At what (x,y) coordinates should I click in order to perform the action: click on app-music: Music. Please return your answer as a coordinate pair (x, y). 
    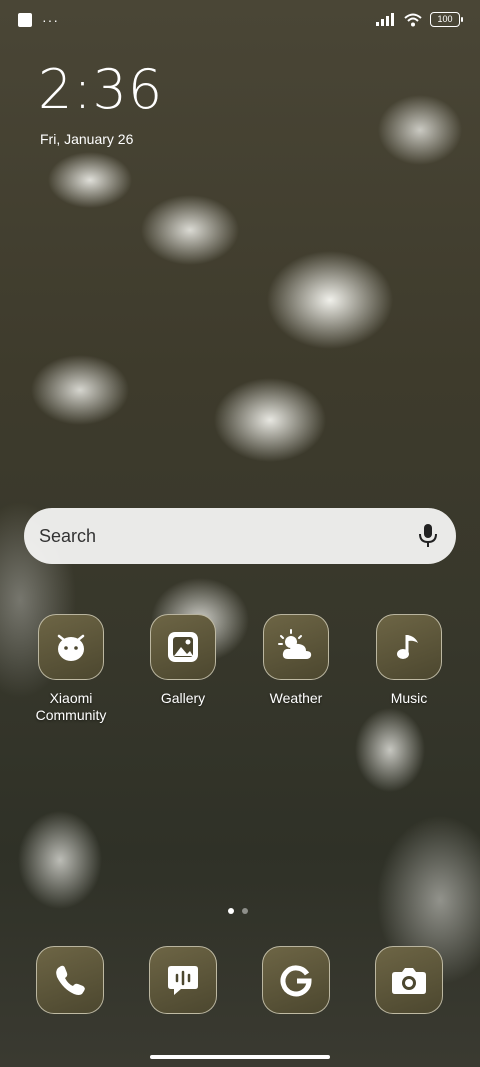
    Looking at the image, I should click on (409, 660).